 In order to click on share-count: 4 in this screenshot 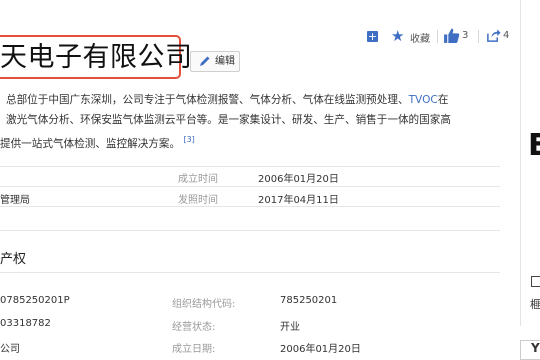, I will do `click(506, 35)`.